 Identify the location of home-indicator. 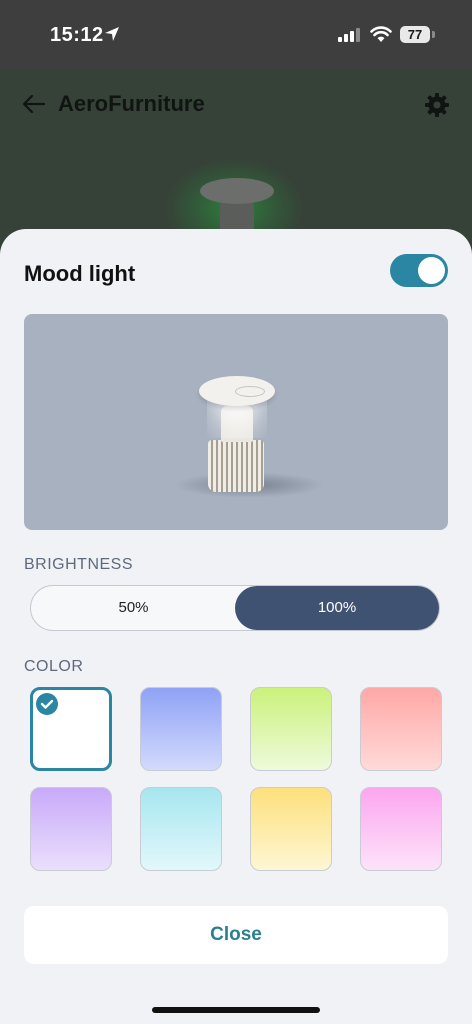
(236, 1010).